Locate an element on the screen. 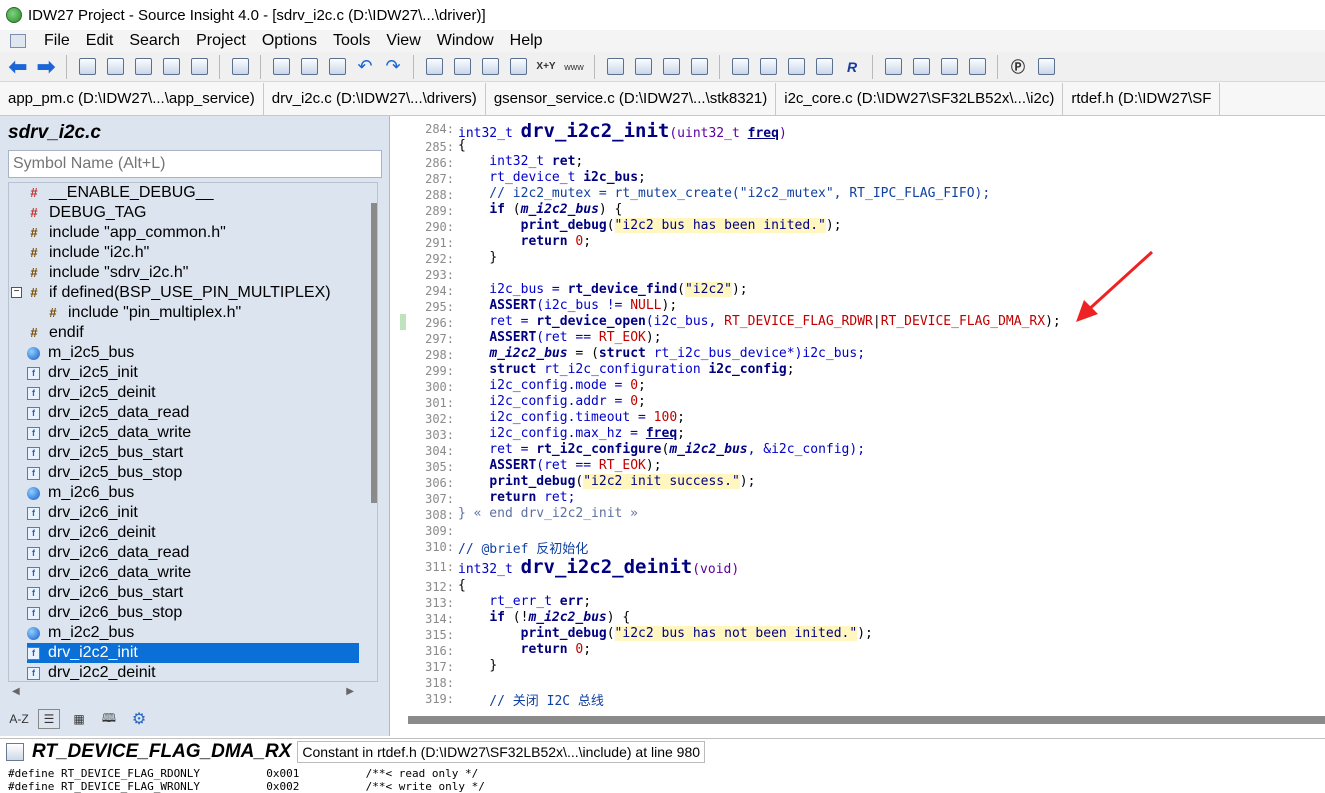 The image size is (1325, 793). book-icon: 🕮 is located at coordinates (109, 719).